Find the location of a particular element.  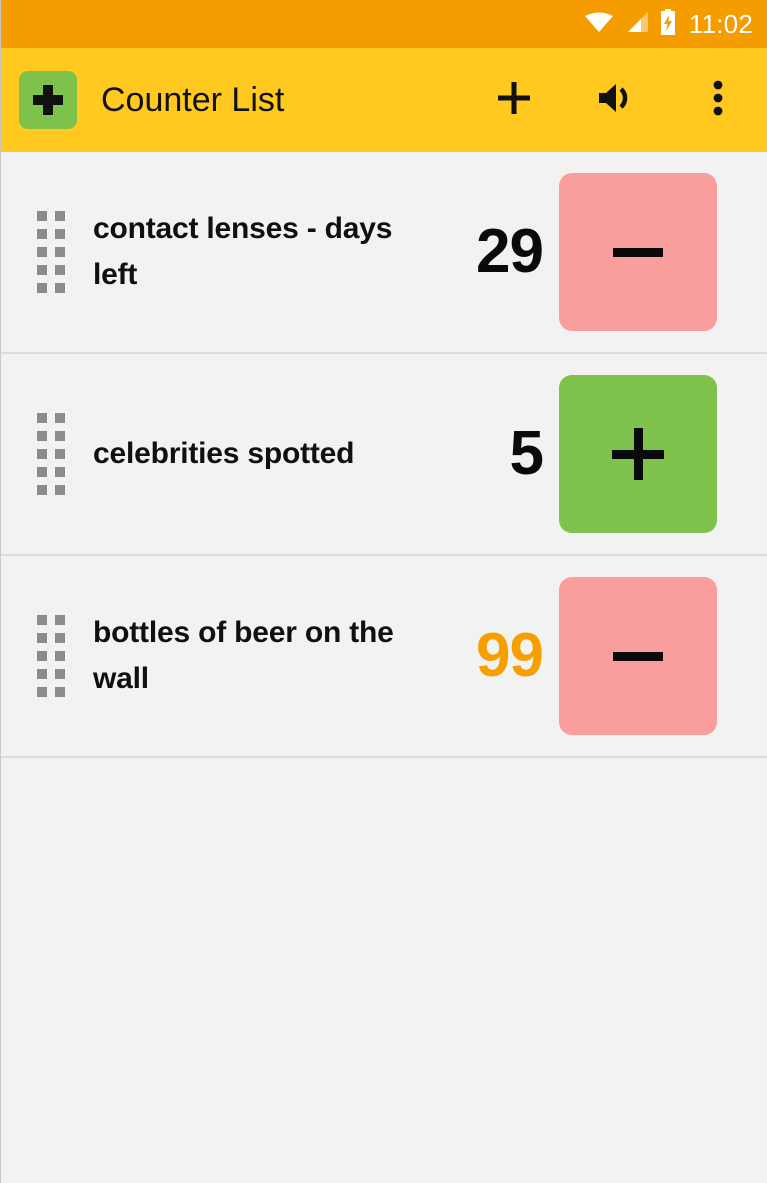

counter-label: bottles of beer on the wall is located at coordinates (243, 655).